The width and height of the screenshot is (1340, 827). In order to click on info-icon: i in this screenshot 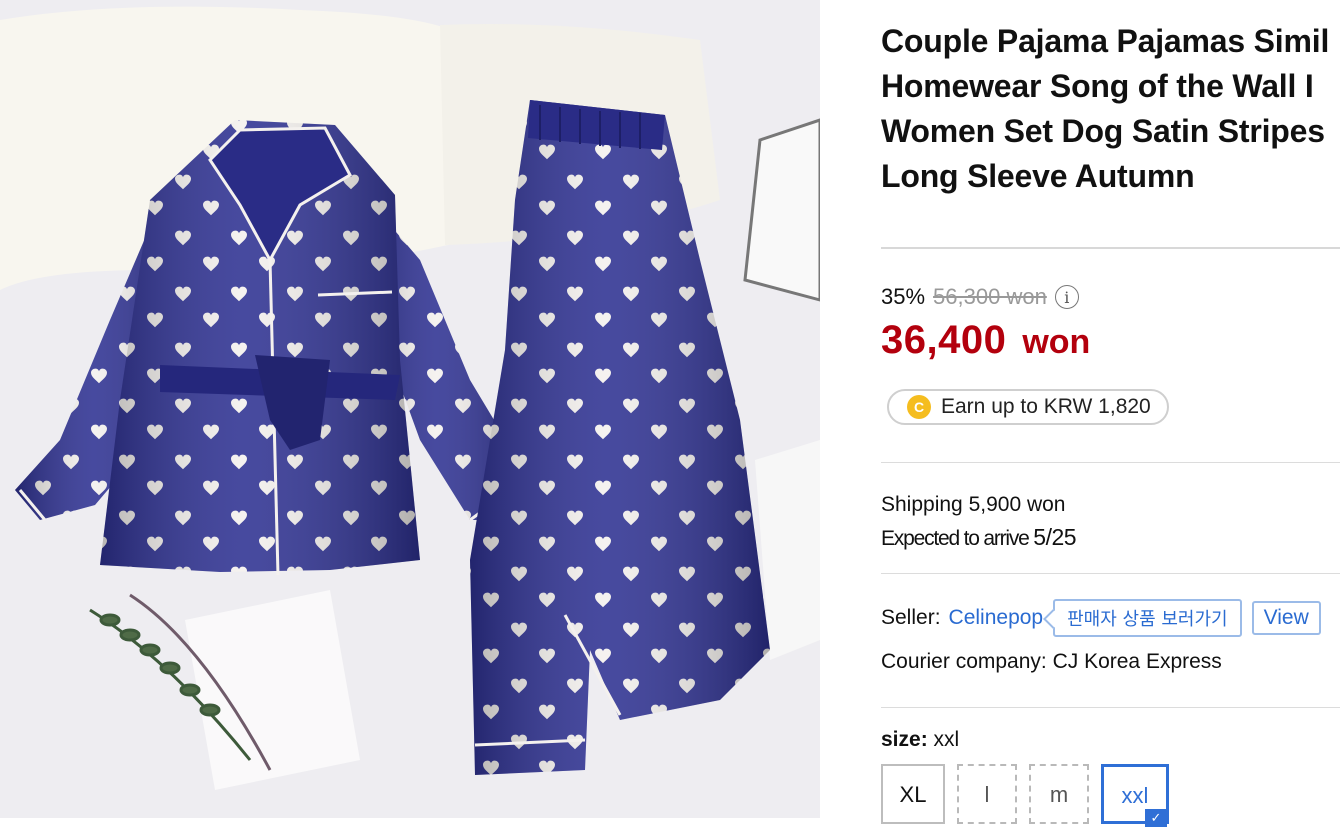, I will do `click(1066, 297)`.